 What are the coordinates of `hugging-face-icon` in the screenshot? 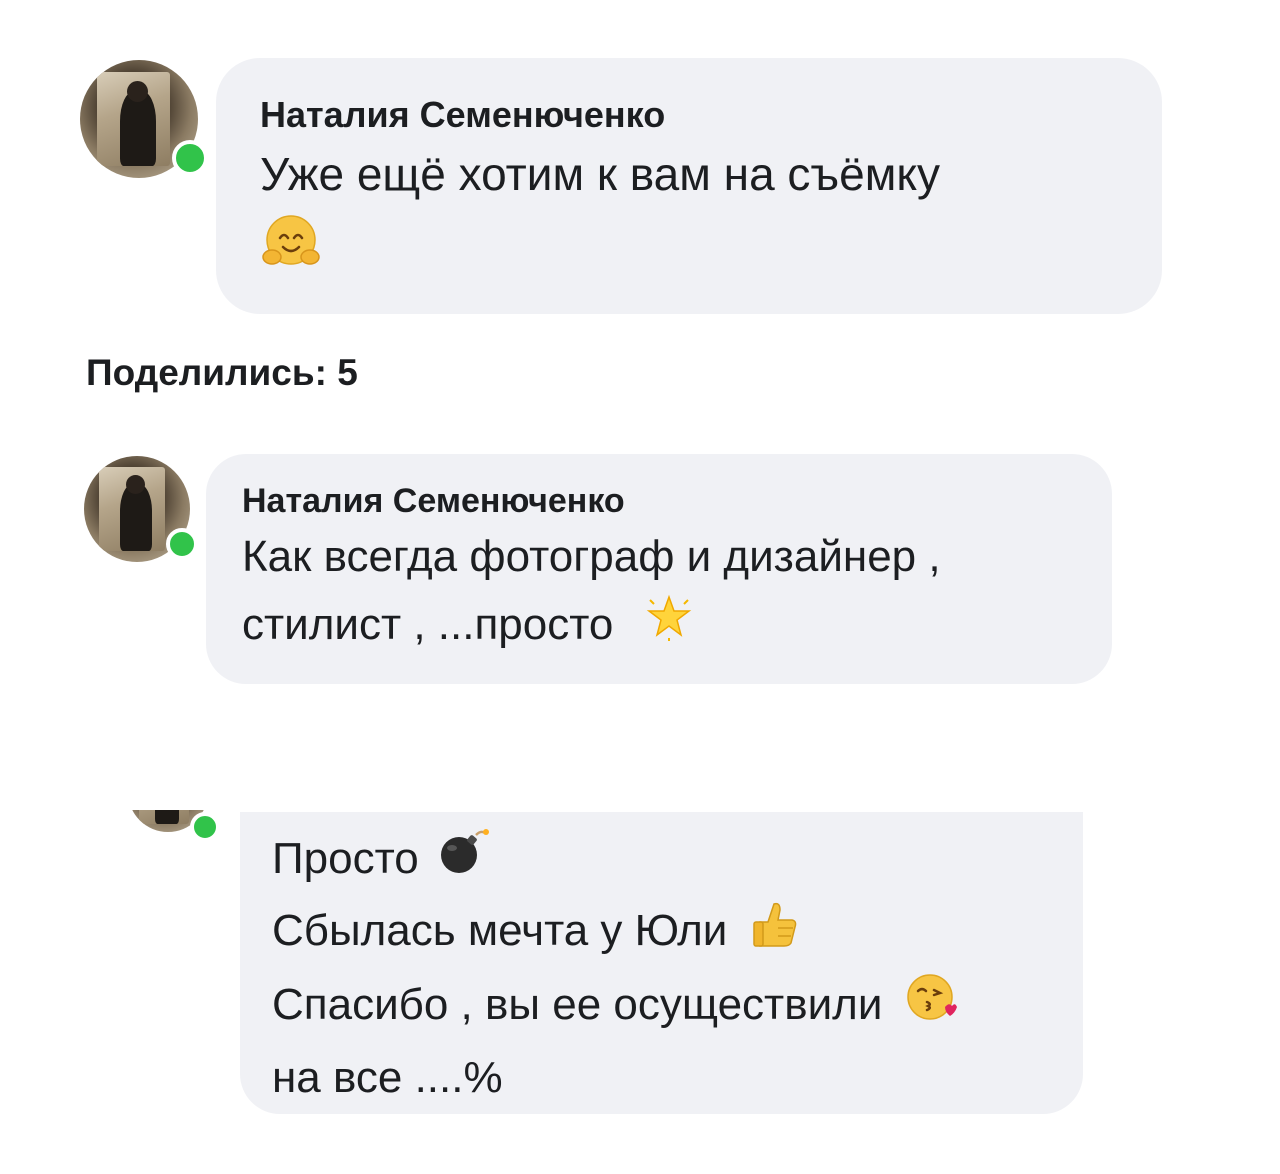 It's located at (689, 244).